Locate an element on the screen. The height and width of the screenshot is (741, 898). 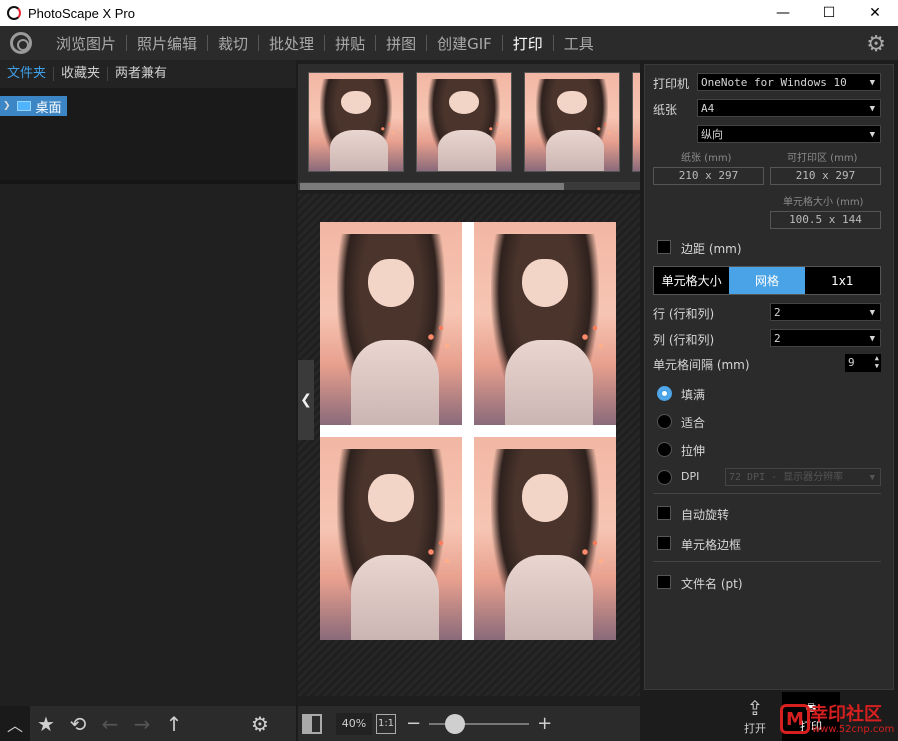
paper-label: 纸张 is located at coordinates (665, 110).